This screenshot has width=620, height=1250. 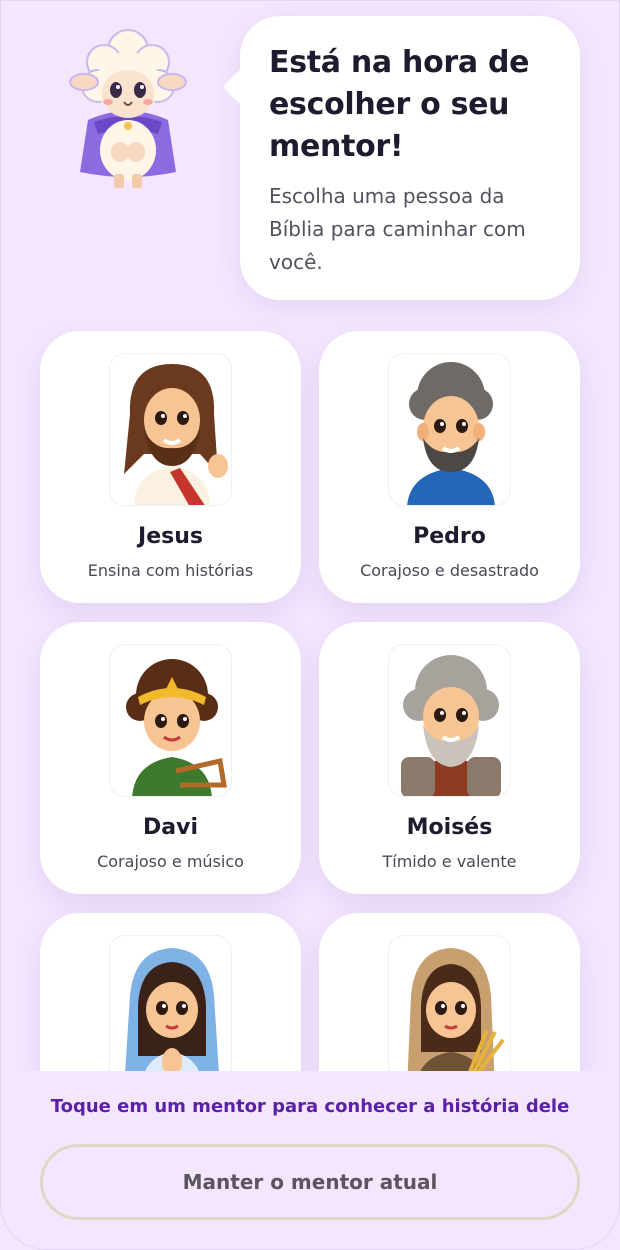 I want to click on page-title: Está na hora de escolher o seu mentor!, so click(x=399, y=104).